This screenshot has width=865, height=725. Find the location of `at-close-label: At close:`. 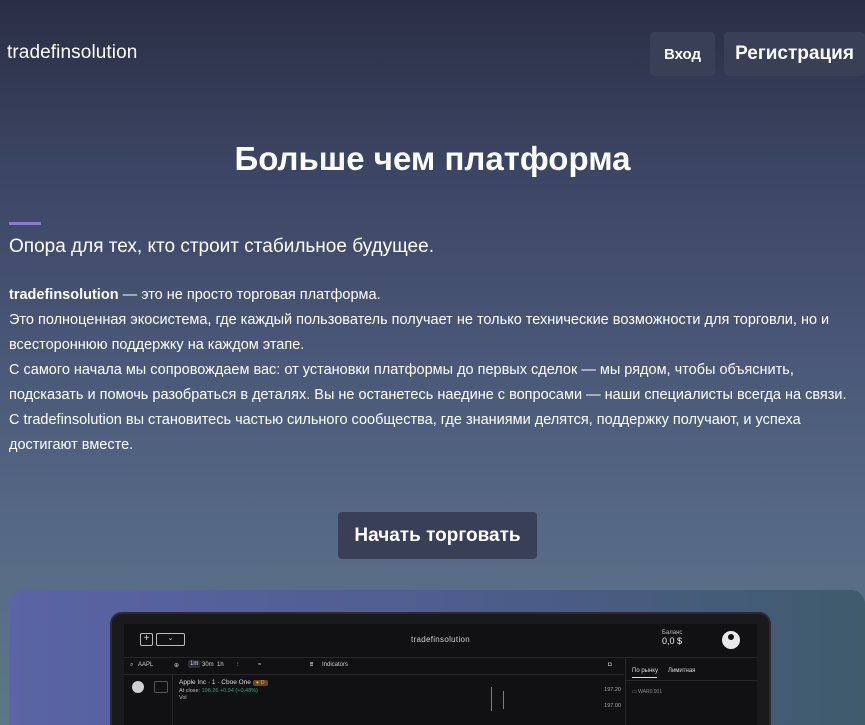

at-close-label: At close: is located at coordinates (190, 691).